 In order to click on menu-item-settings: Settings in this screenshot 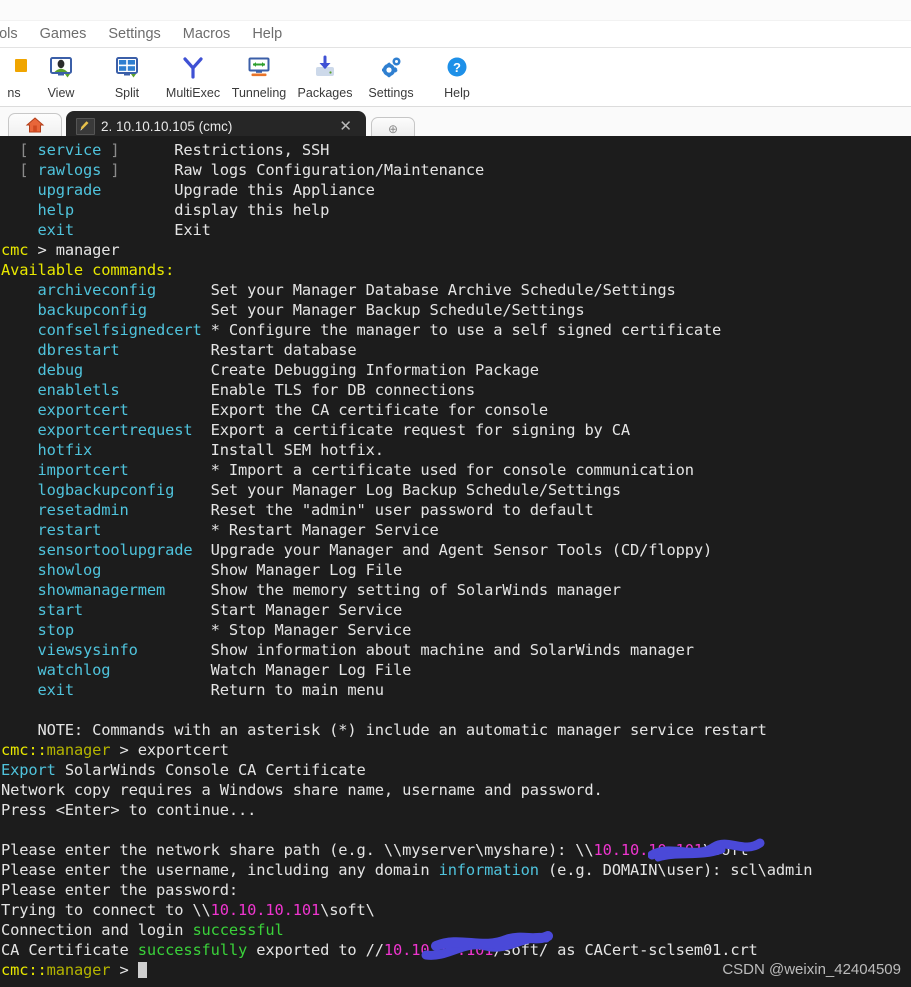, I will do `click(134, 34)`.